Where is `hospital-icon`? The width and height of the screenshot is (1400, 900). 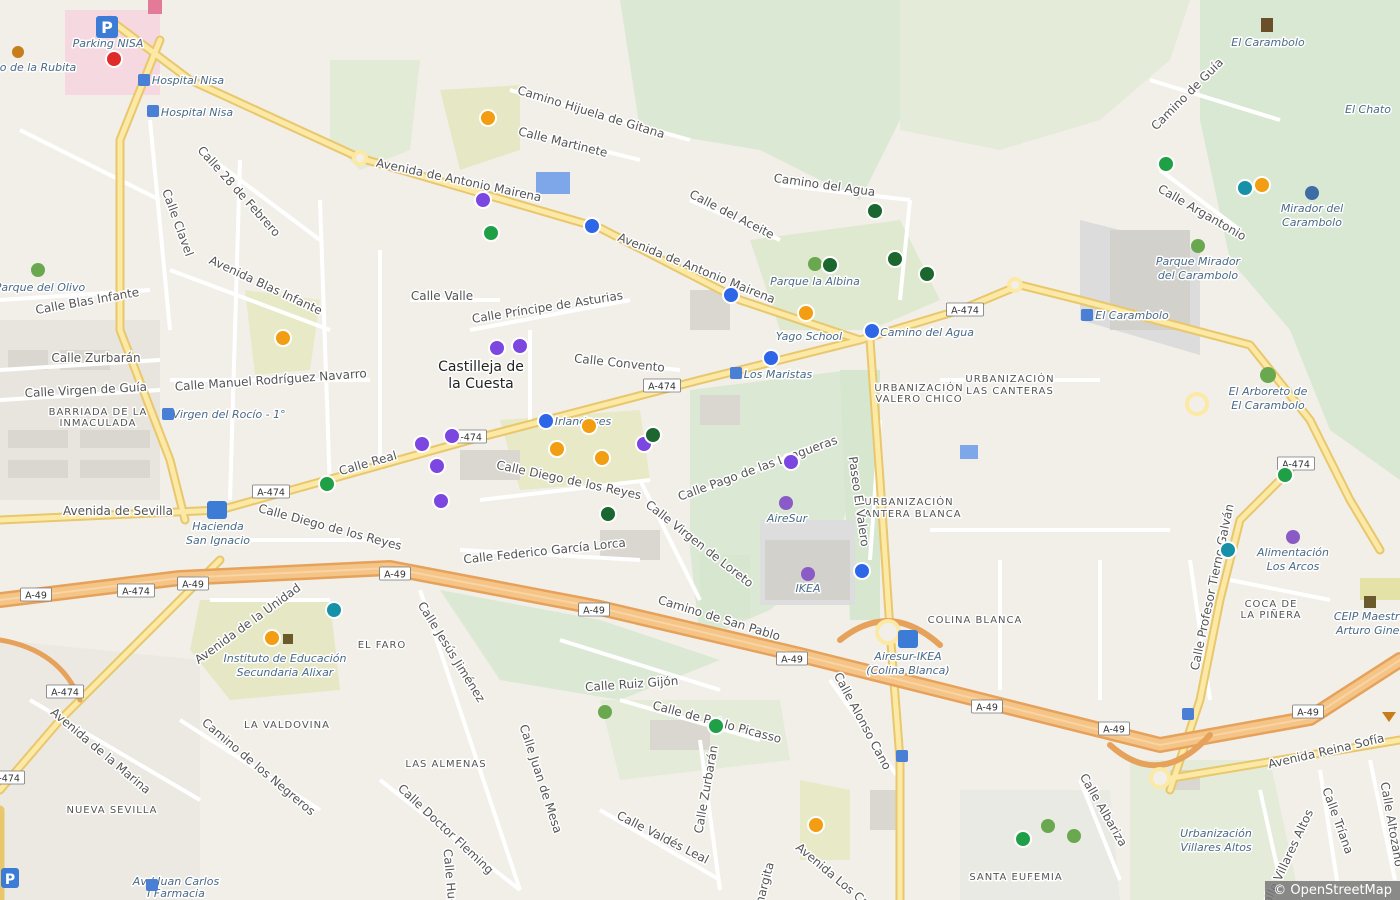
hospital-icon is located at coordinates (155, 7).